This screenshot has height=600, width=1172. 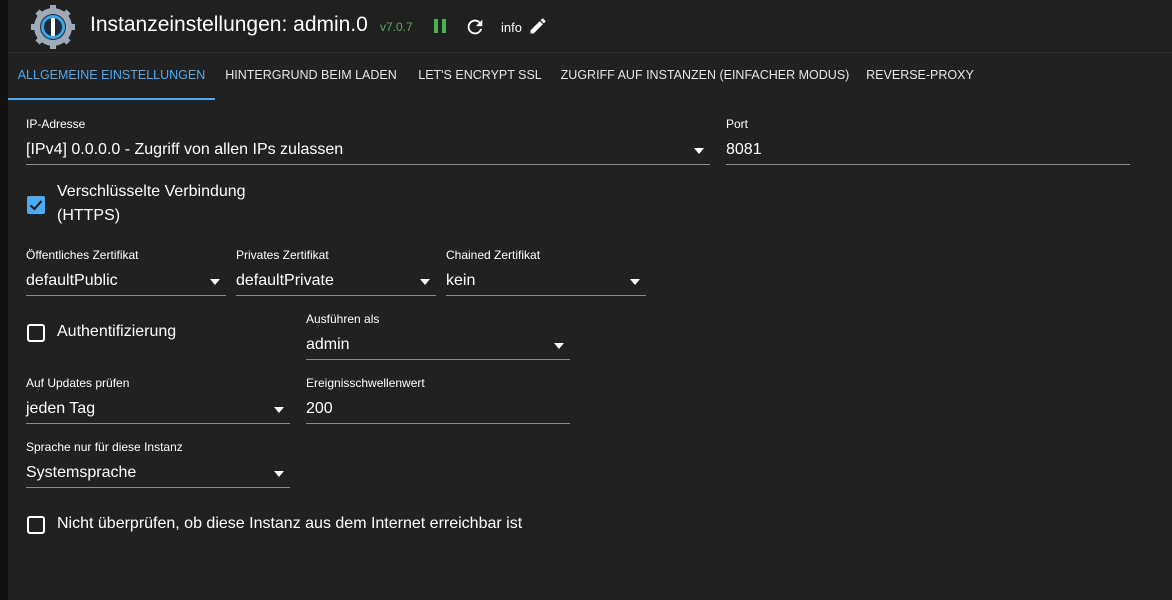 I want to click on language-select: Systemsprache, so click(x=158, y=474).